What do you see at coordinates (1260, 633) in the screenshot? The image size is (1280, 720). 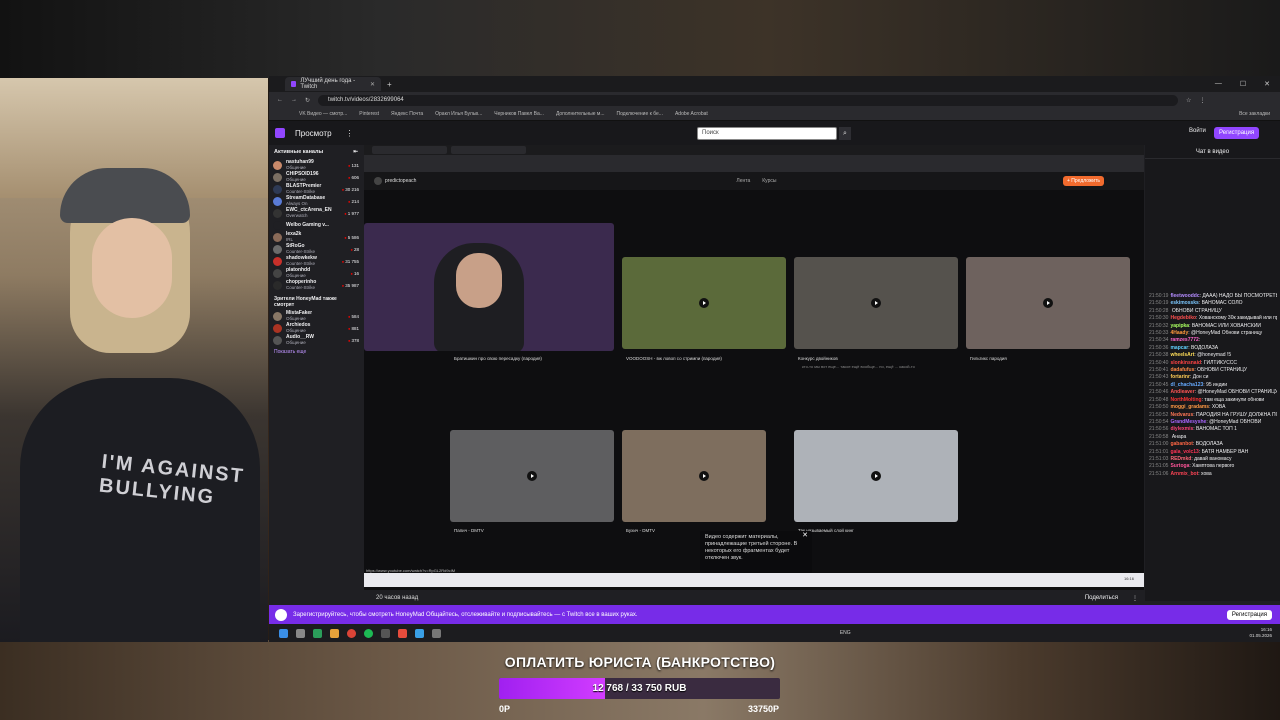 I see `system-clock: 16:16 01.05.2026` at bounding box center [1260, 633].